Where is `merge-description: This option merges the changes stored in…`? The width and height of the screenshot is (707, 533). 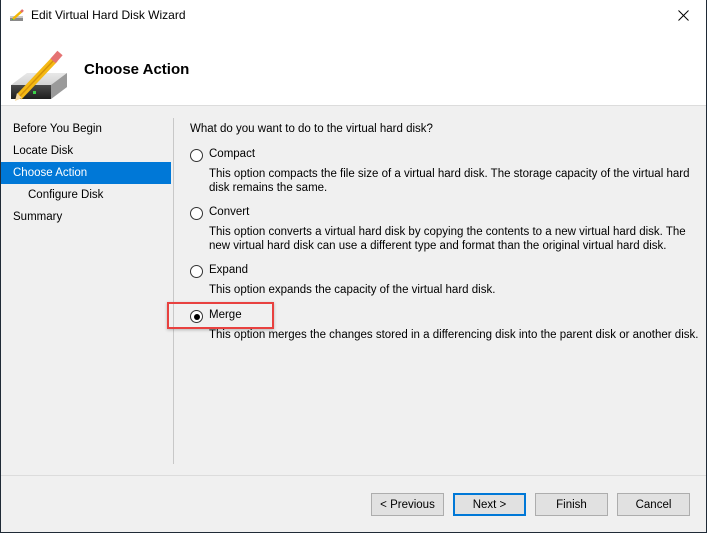 merge-description: This option merges the changes stored in… is located at coordinates (454, 335).